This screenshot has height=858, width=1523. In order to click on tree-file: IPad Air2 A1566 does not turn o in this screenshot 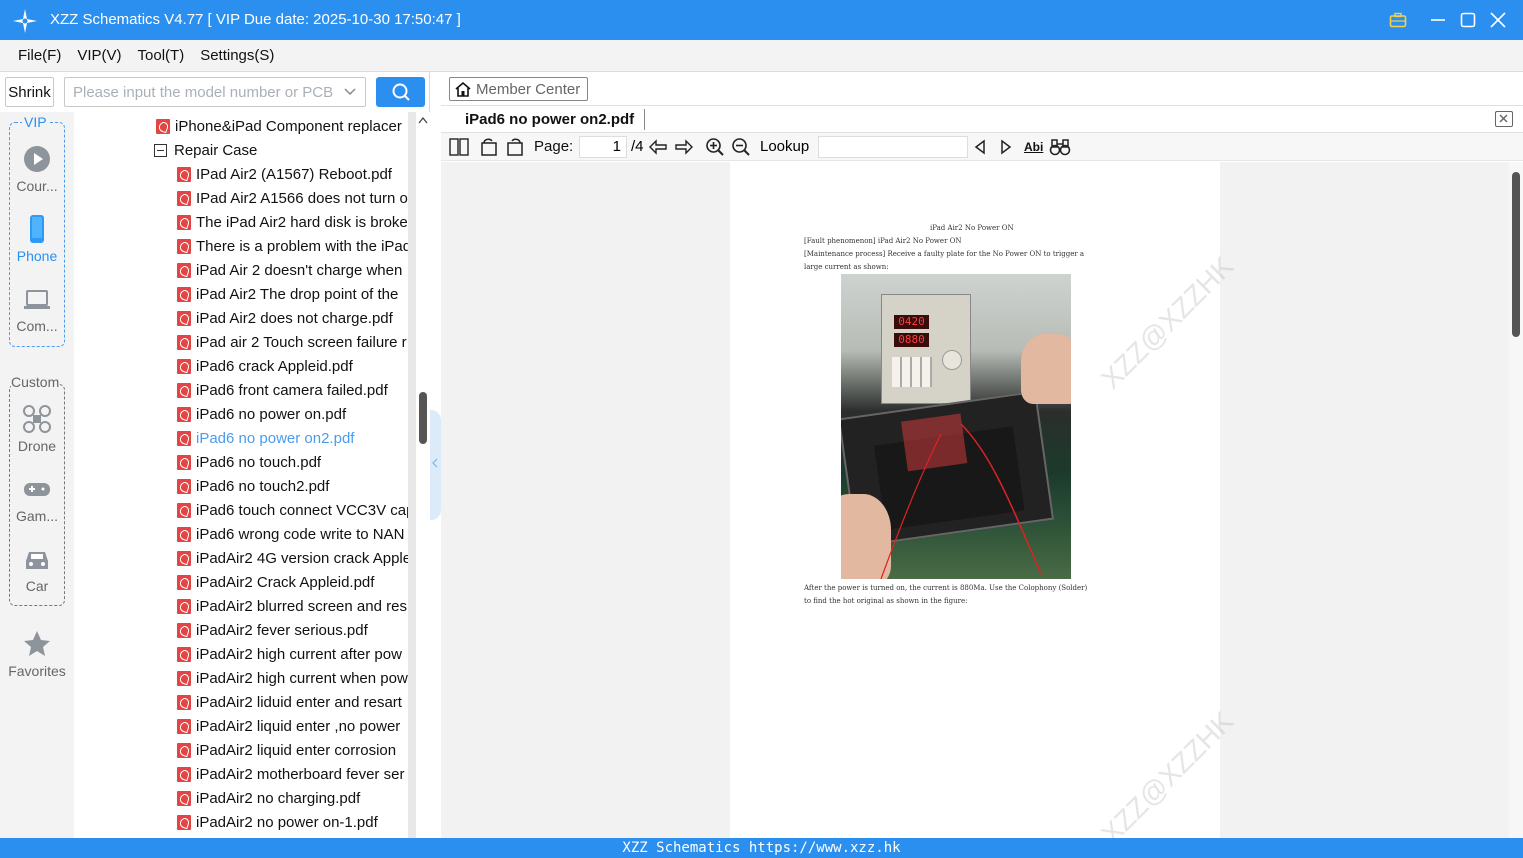, I will do `click(292, 198)`.